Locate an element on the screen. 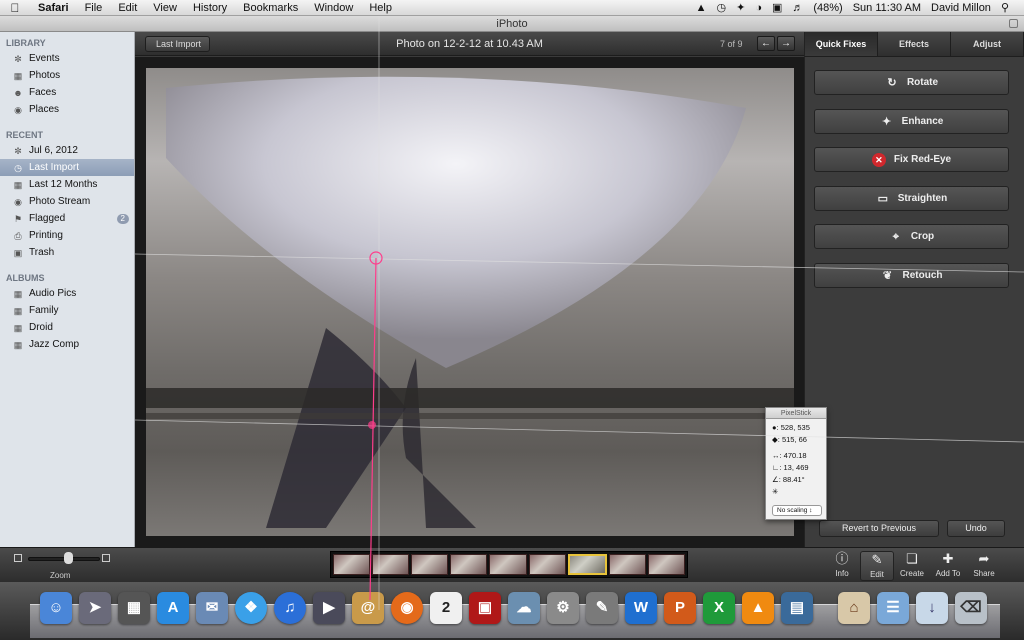 This screenshot has width=1024, height=640. sidebar-item-photos: ▦ Photos is located at coordinates (67, 75).